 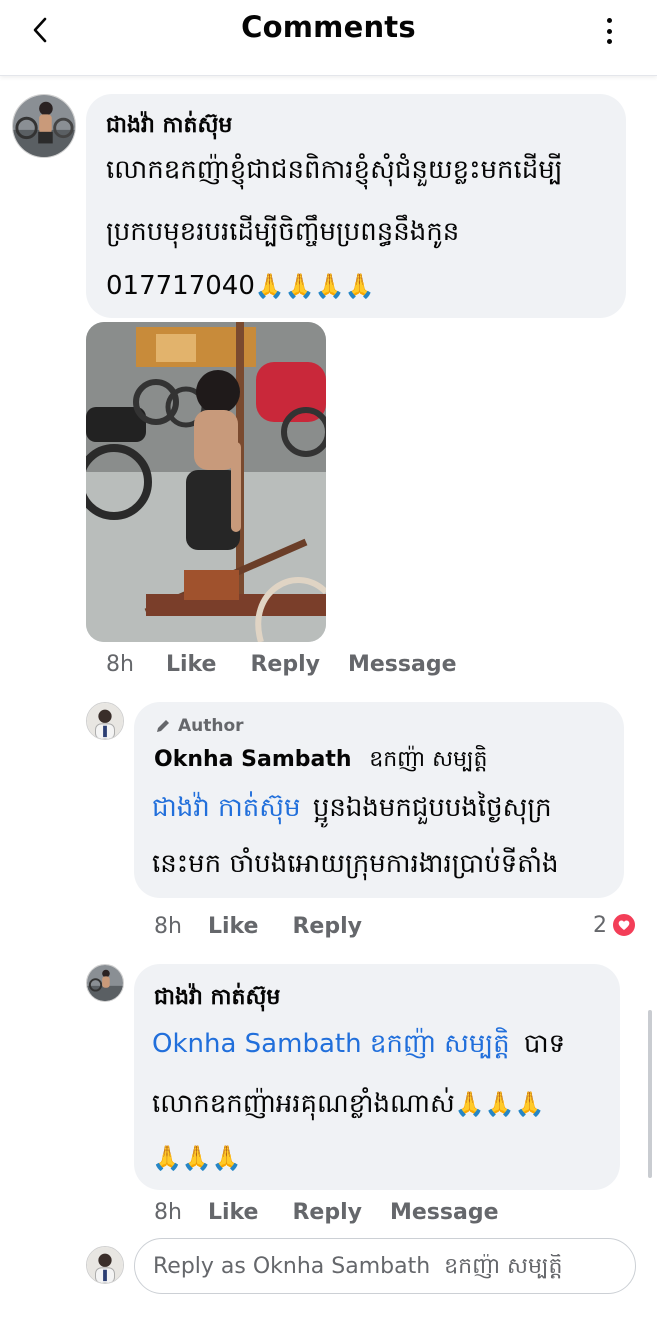 I want to click on reaction-summary: 2, so click(x=615, y=925).